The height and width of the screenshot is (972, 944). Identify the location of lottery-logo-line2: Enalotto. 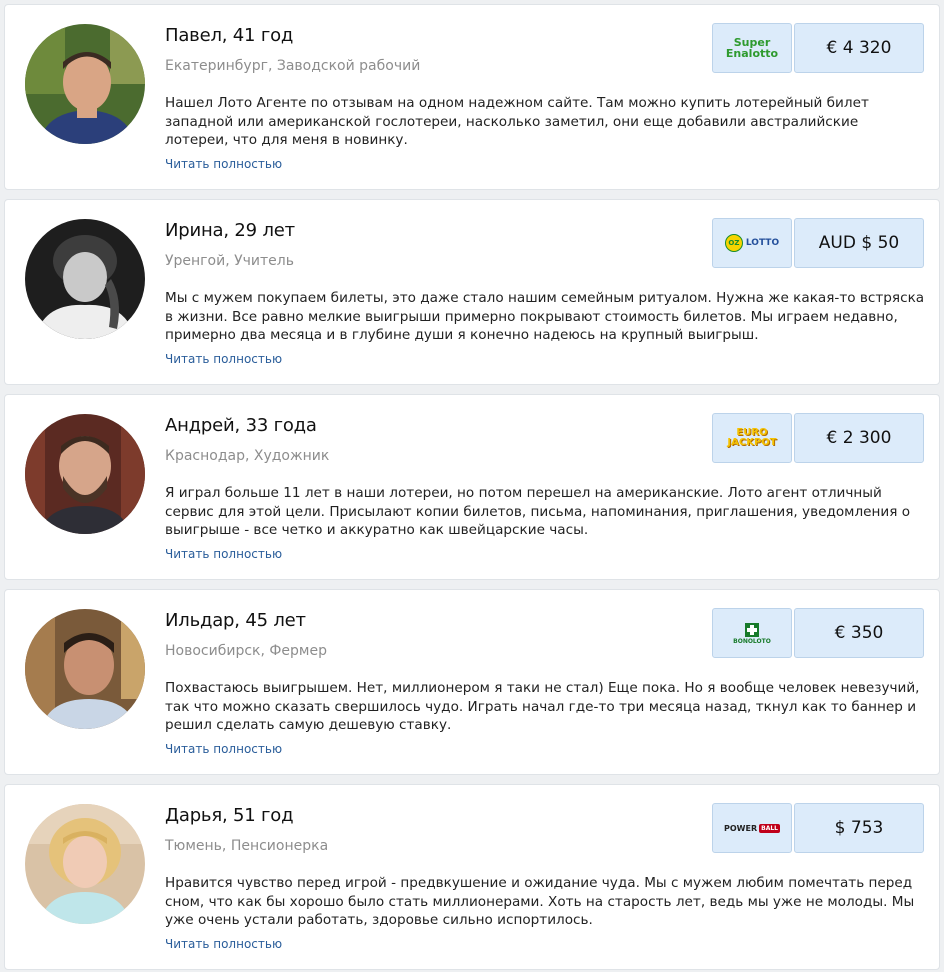
(752, 53).